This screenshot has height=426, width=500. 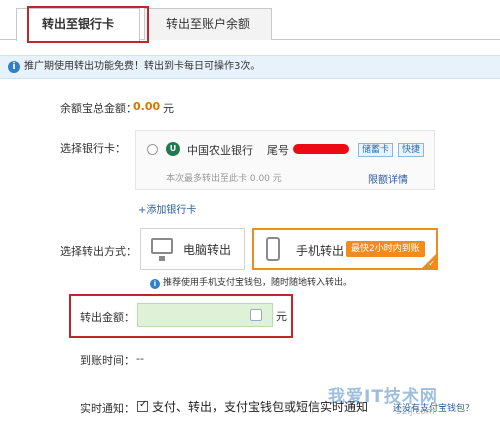 I want to click on mobile-tip: i 推荐使用手机支付宝钱包，随时随地转入转出。, so click(x=251, y=282).